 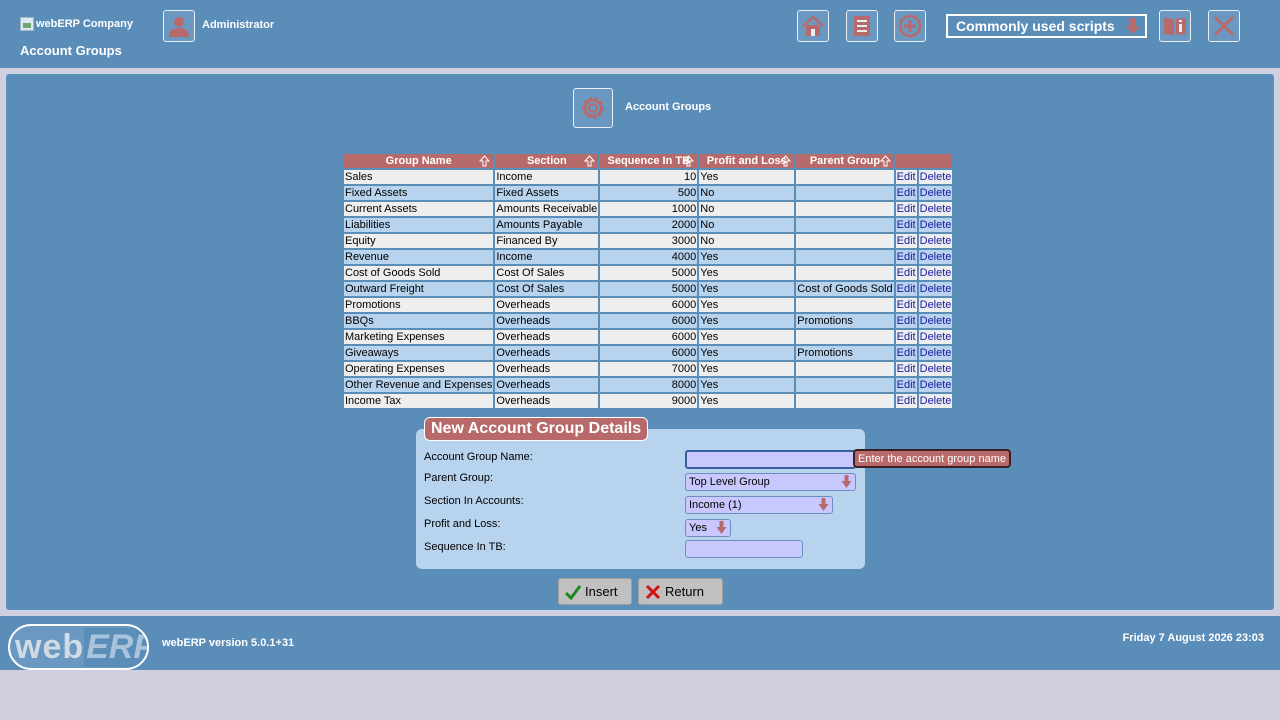 What do you see at coordinates (573, 592) in the screenshot?
I see `checkmark-icon` at bounding box center [573, 592].